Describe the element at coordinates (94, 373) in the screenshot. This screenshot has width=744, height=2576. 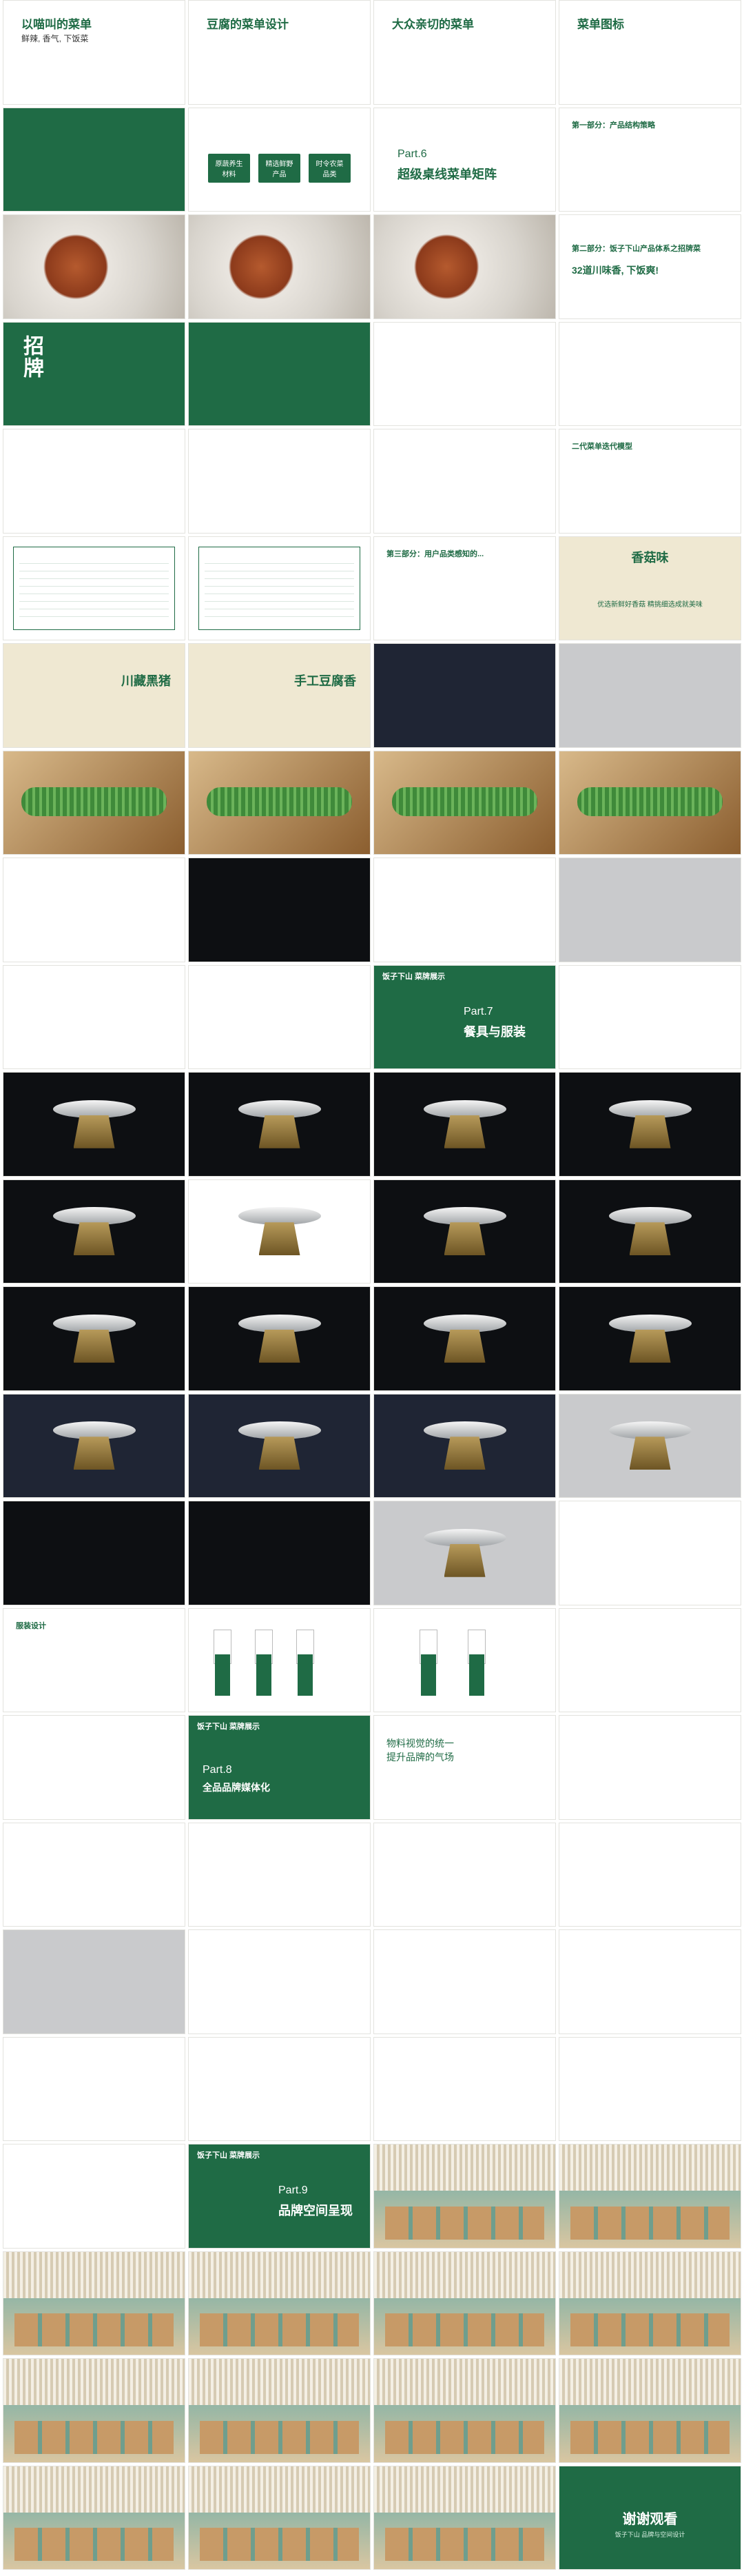
I see `signature-banner: 招牌` at that location.